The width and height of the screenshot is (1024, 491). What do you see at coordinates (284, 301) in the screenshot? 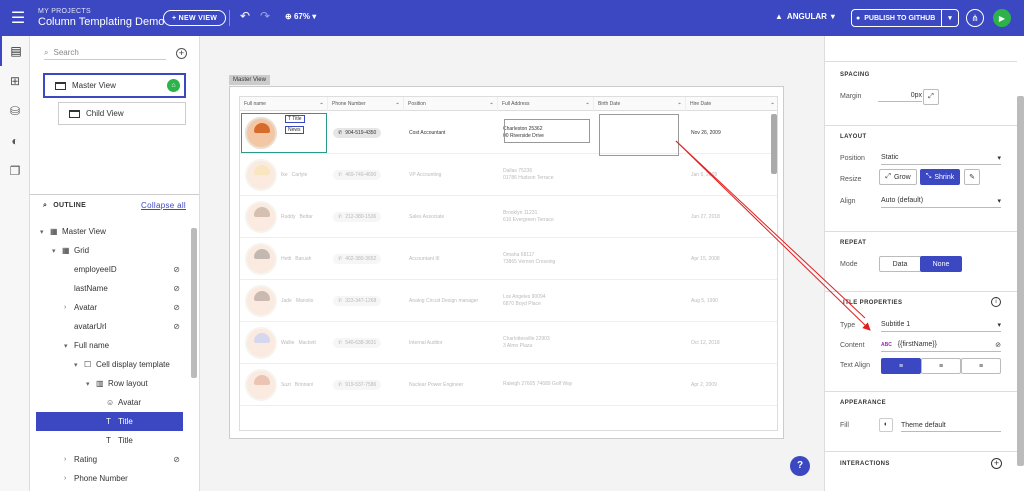
I see `cell-fullname: Jade Manolio` at bounding box center [284, 301].